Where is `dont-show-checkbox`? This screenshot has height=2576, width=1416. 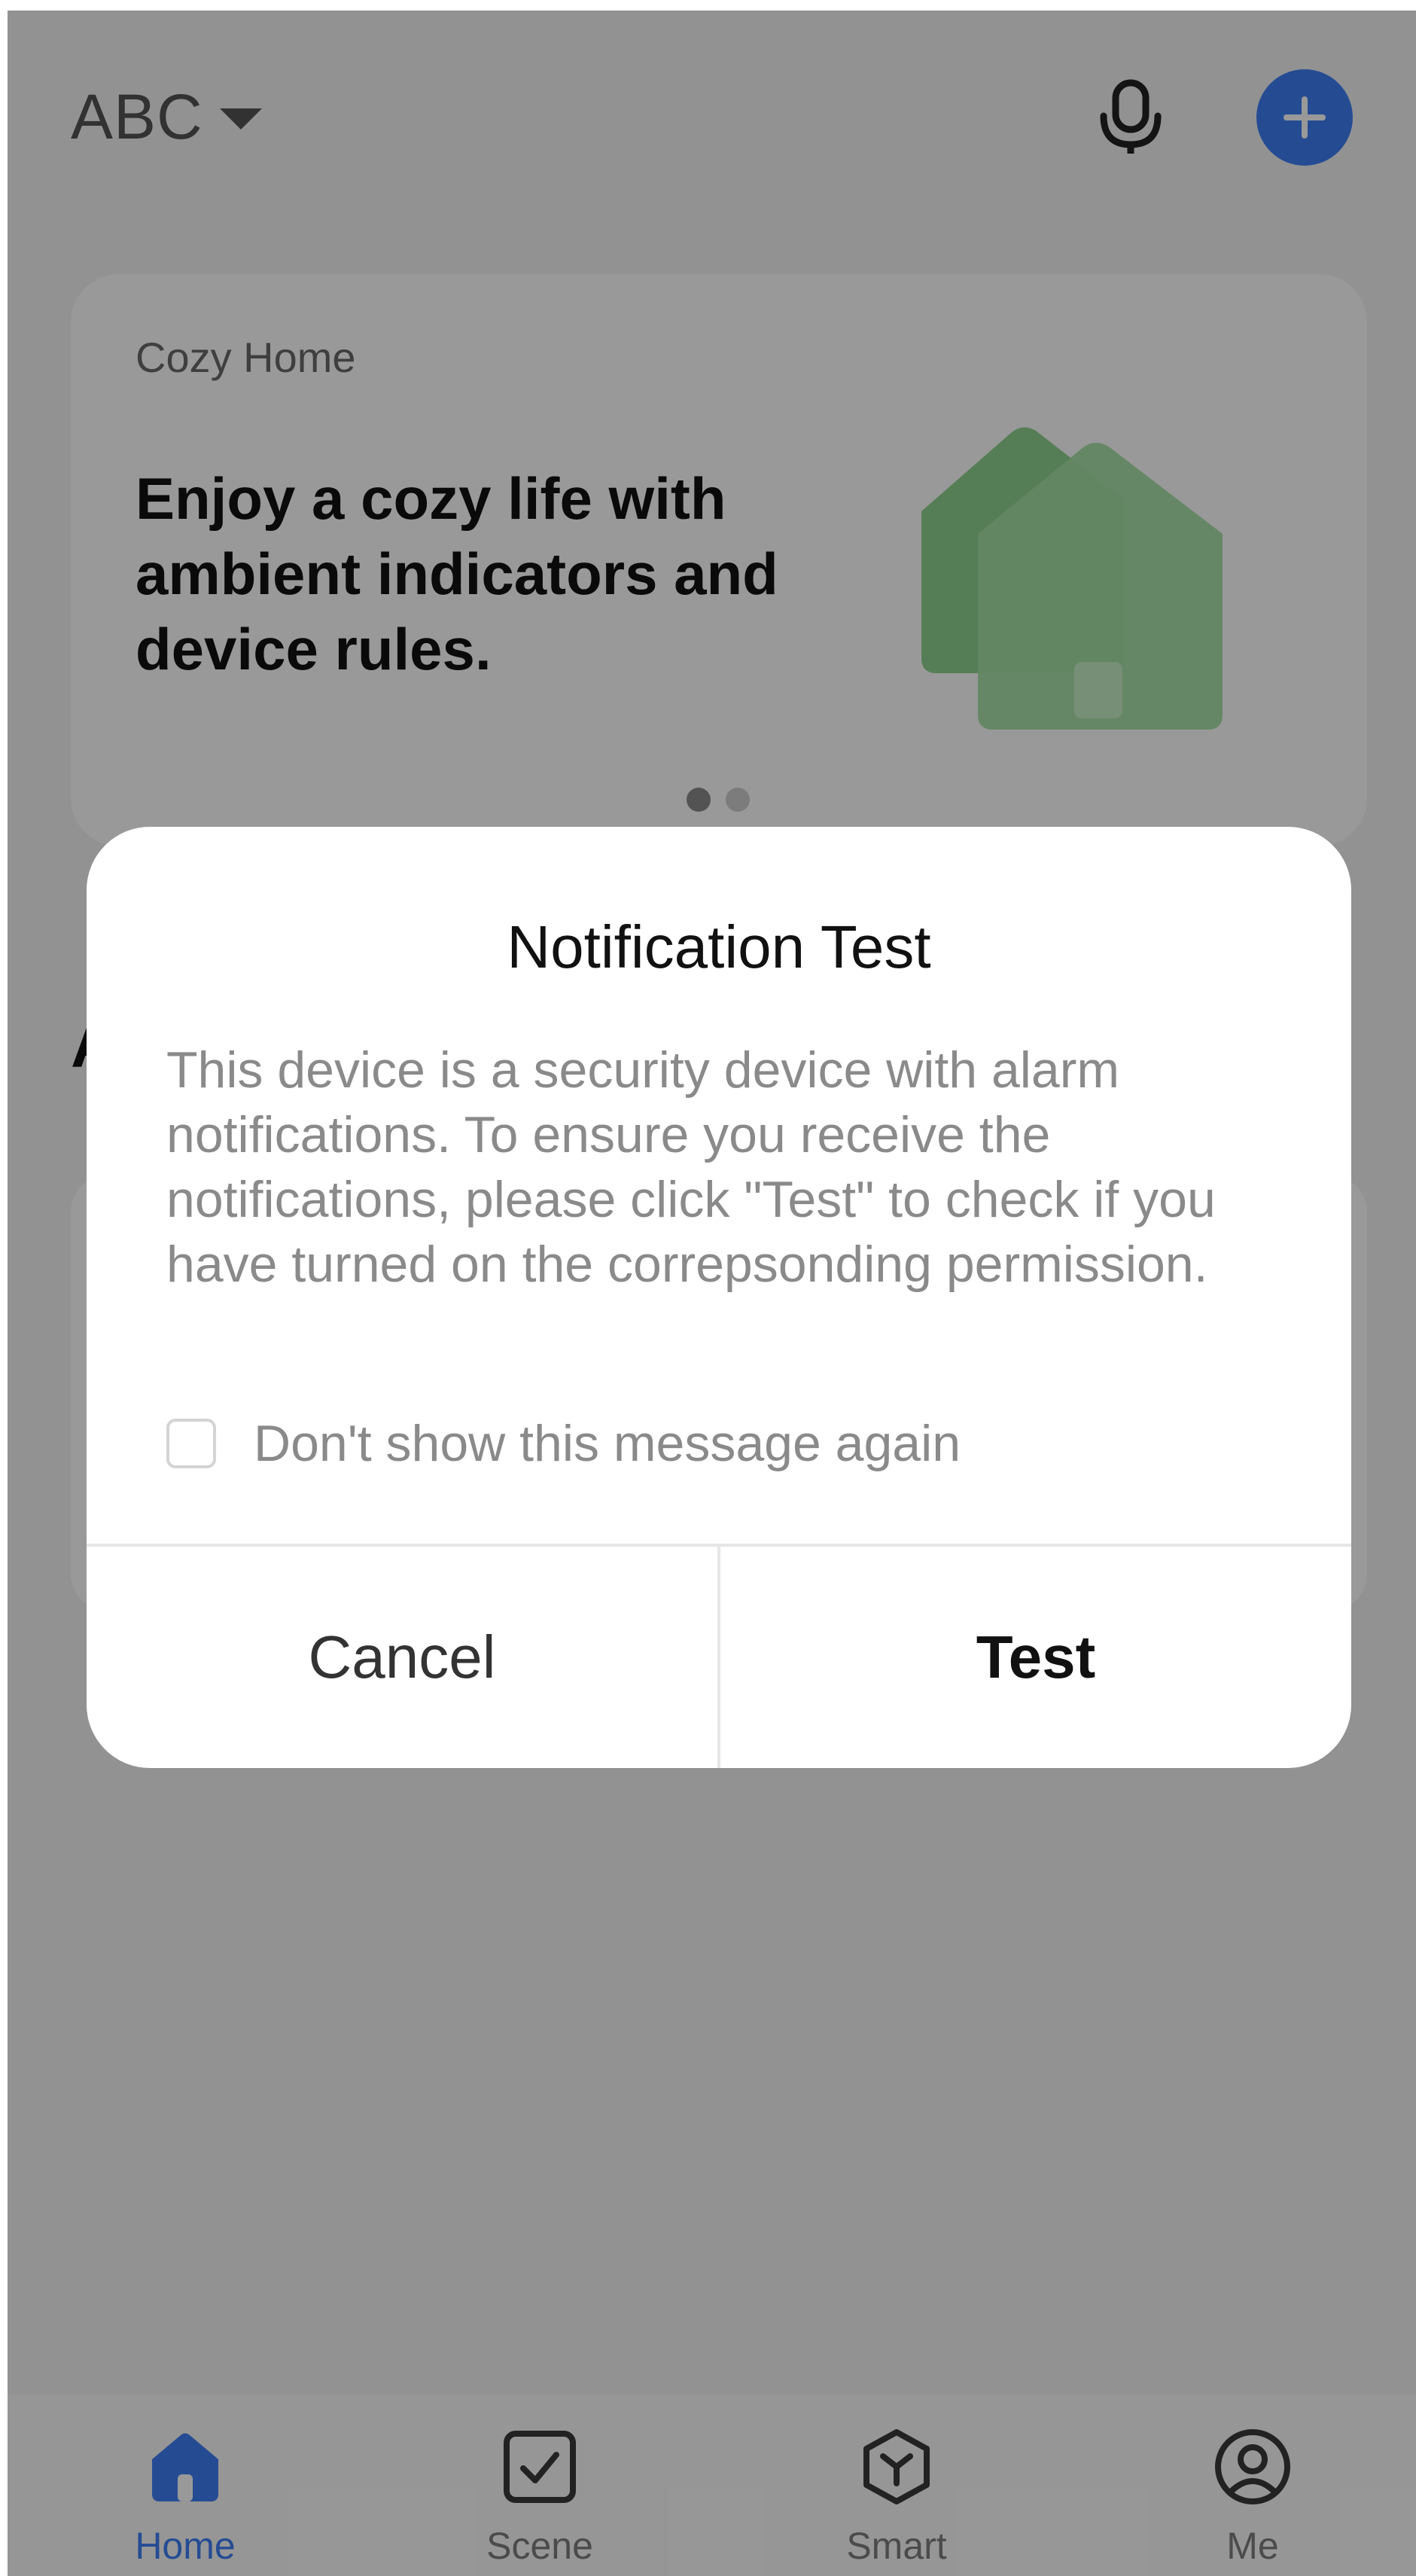 dont-show-checkbox is located at coordinates (191, 1443).